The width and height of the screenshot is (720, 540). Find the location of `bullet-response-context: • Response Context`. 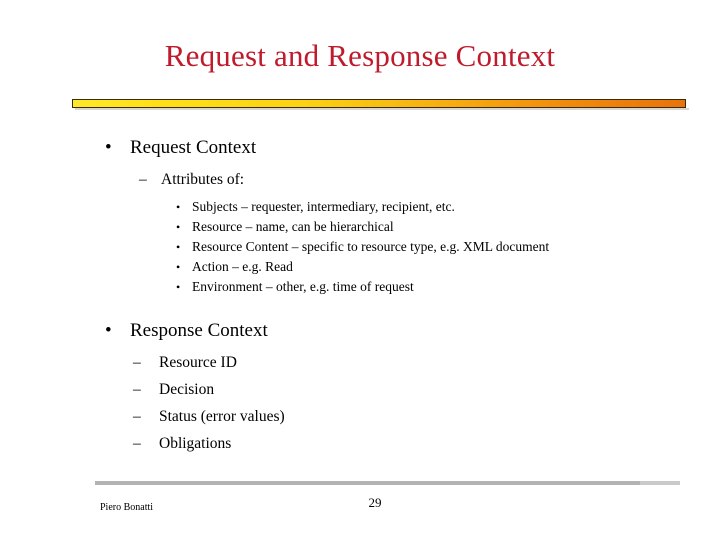

bullet-response-context: • Response Context is located at coordinates (360, 330).